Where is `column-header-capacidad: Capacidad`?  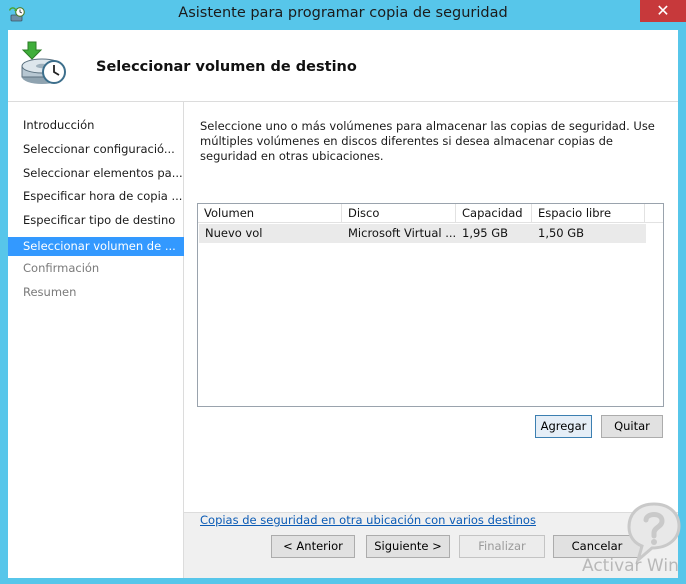 column-header-capacidad: Capacidad is located at coordinates (494, 213).